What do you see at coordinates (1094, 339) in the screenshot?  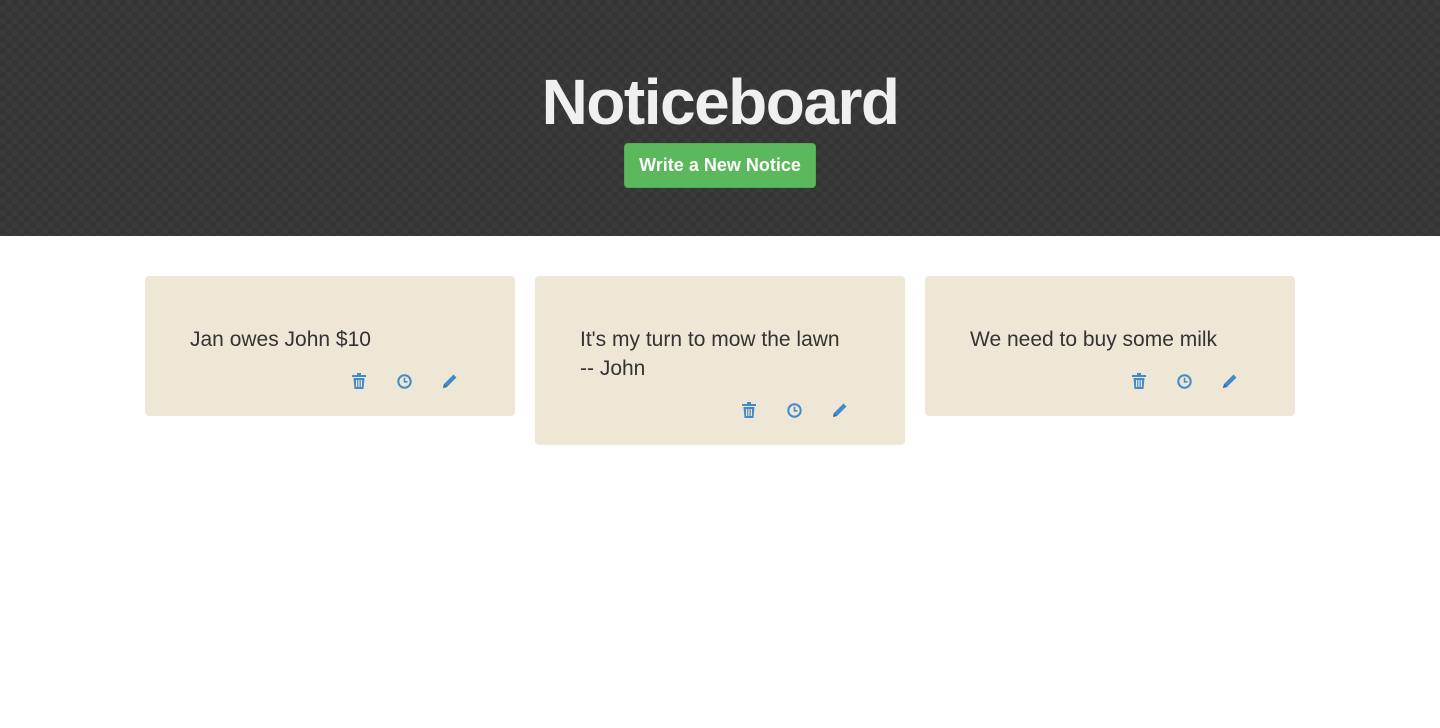 I see `notice-text: We need to buy some milk` at bounding box center [1094, 339].